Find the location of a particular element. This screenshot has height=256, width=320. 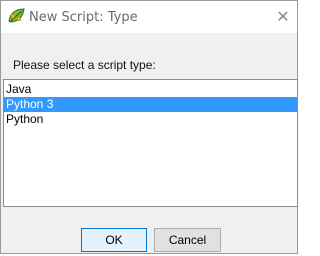

close-button: ✕ is located at coordinates (283, 17).